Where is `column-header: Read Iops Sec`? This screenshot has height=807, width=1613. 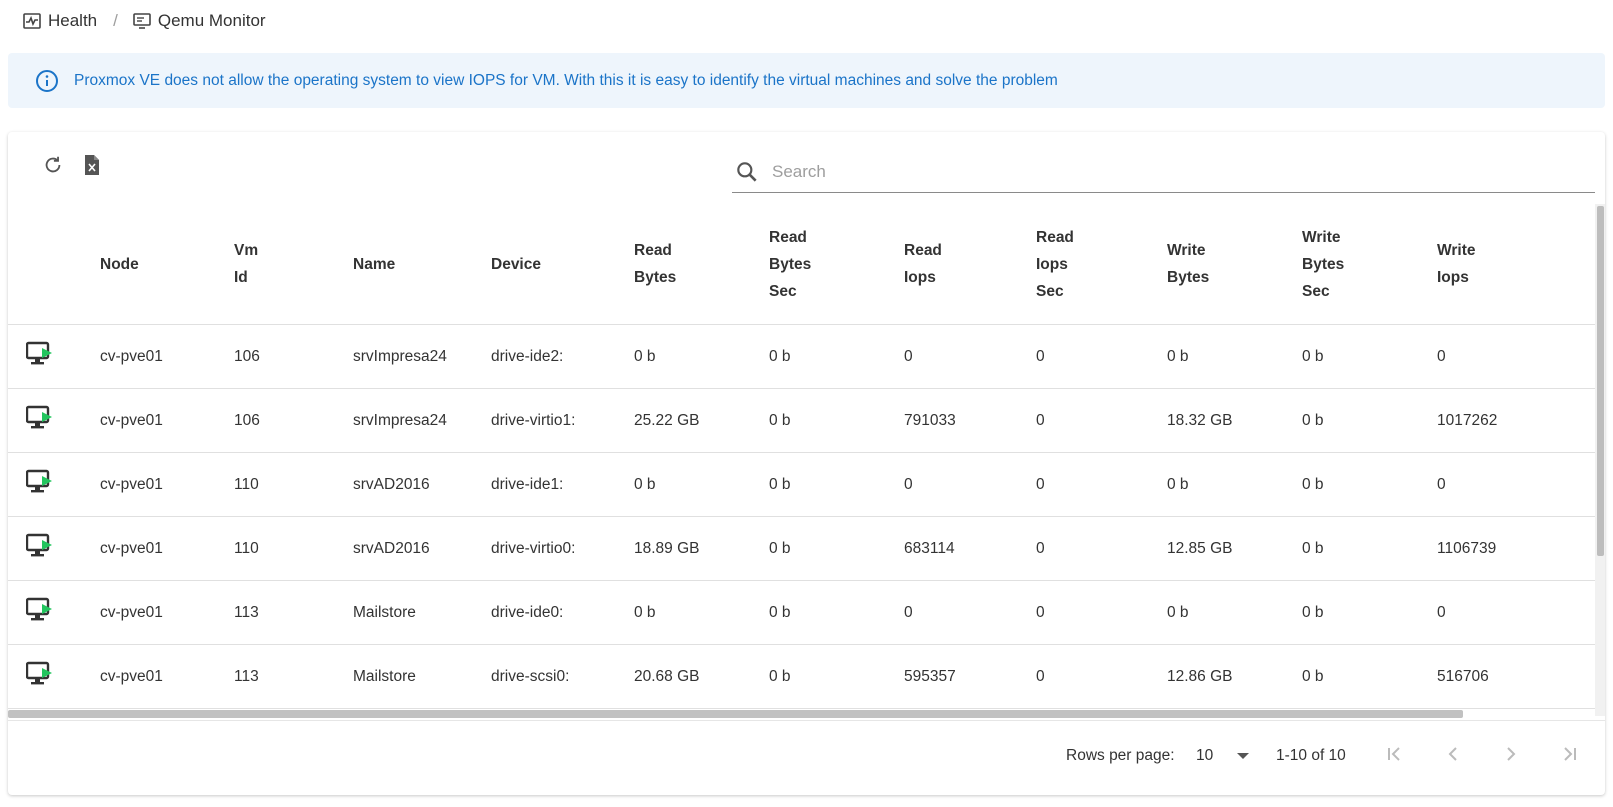 column-header: Read Iops Sec is located at coordinates (1101, 264).